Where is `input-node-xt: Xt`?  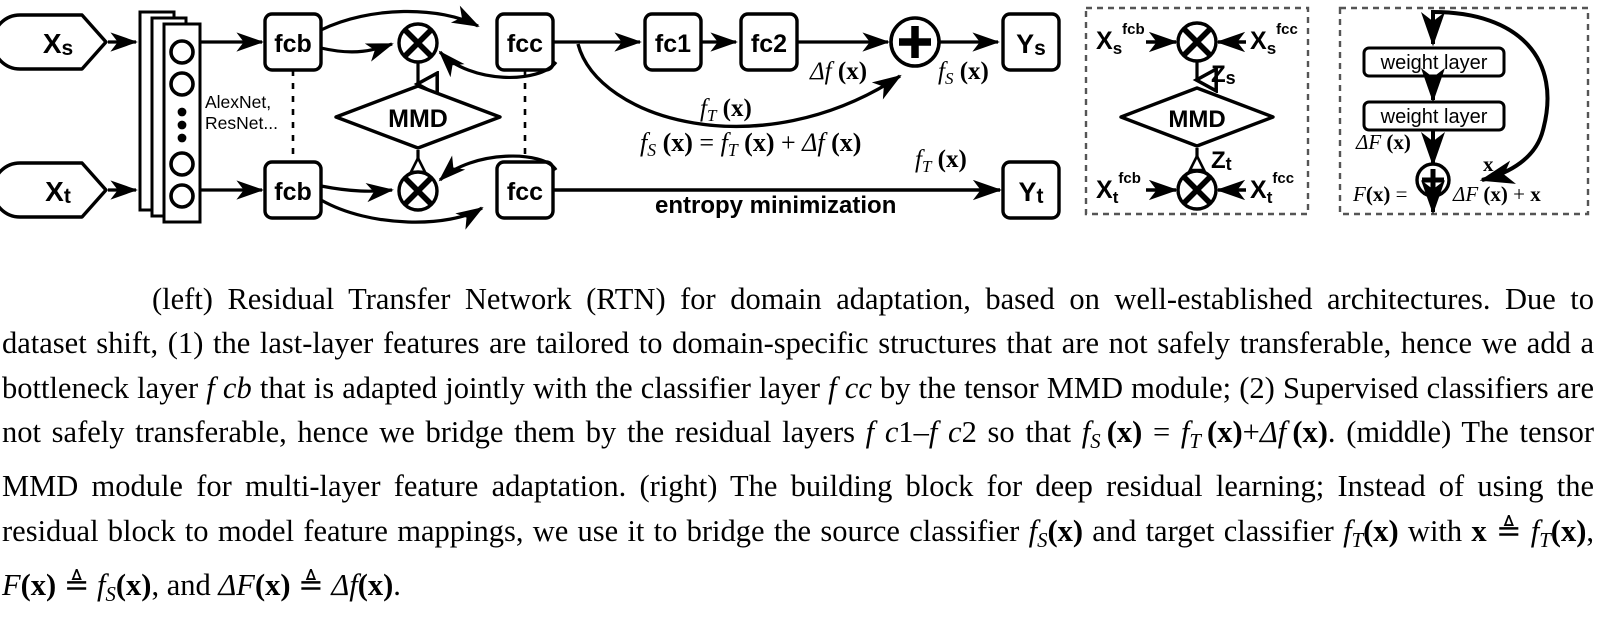
input-node-xt: Xt is located at coordinates (54, 190).